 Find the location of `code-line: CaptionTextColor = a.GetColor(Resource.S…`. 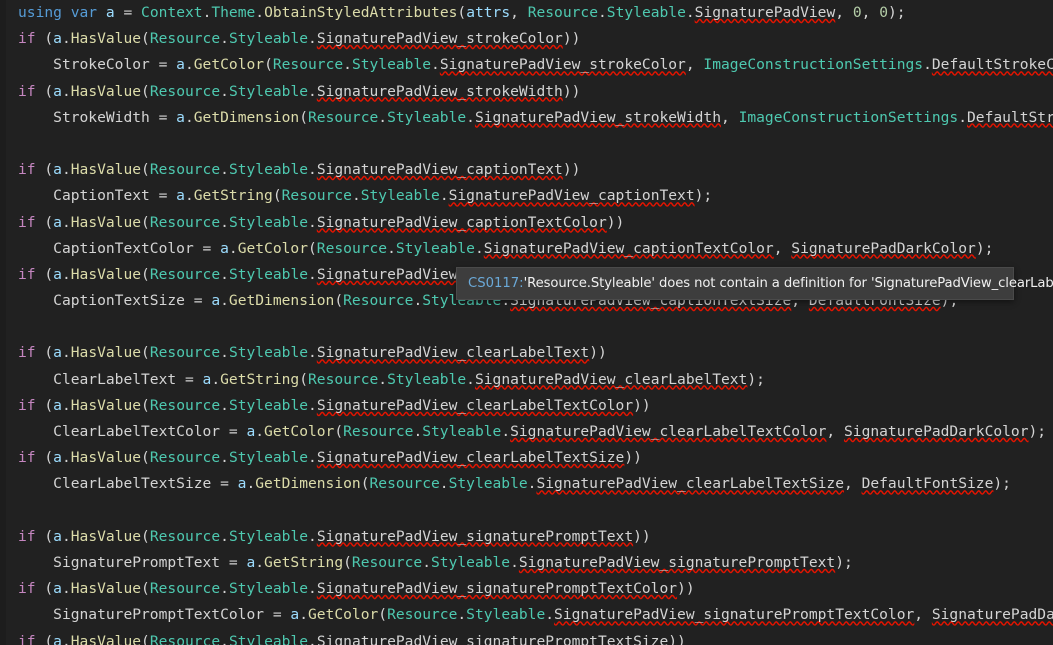

code-line: CaptionTextColor = a.GetColor(Resource.S… is located at coordinates (526, 249).